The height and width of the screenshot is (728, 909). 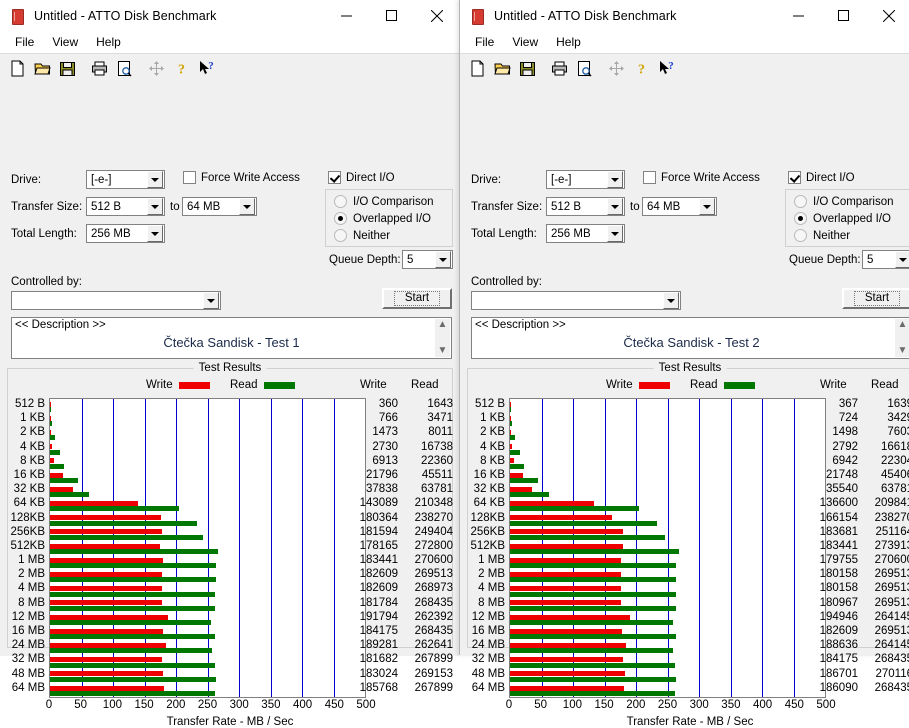 I want to click on menu-bar-left: File View Help, so click(x=229, y=42).